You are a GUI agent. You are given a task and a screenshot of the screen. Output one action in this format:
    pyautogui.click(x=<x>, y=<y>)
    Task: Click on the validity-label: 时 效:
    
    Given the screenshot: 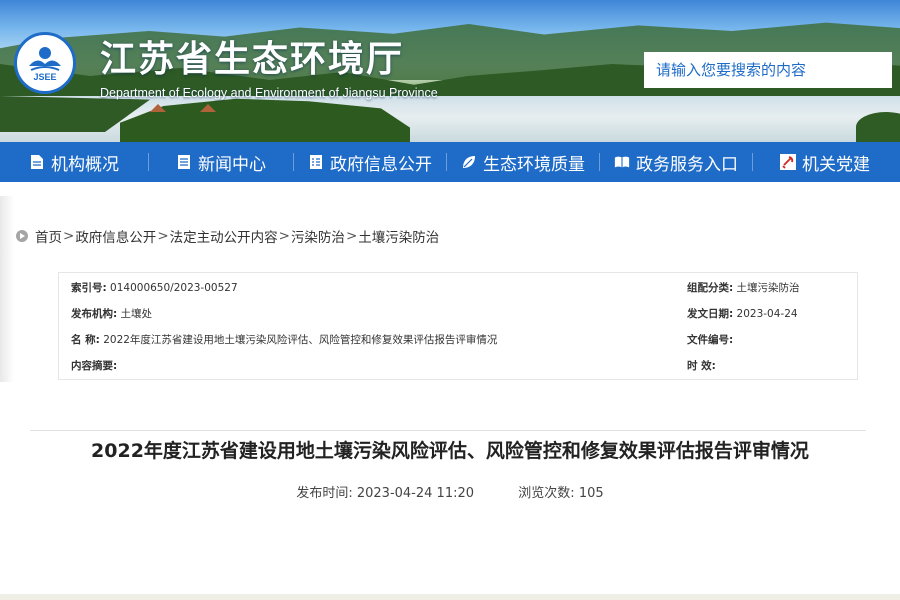 What is the action you would take?
    pyautogui.click(x=701, y=366)
    